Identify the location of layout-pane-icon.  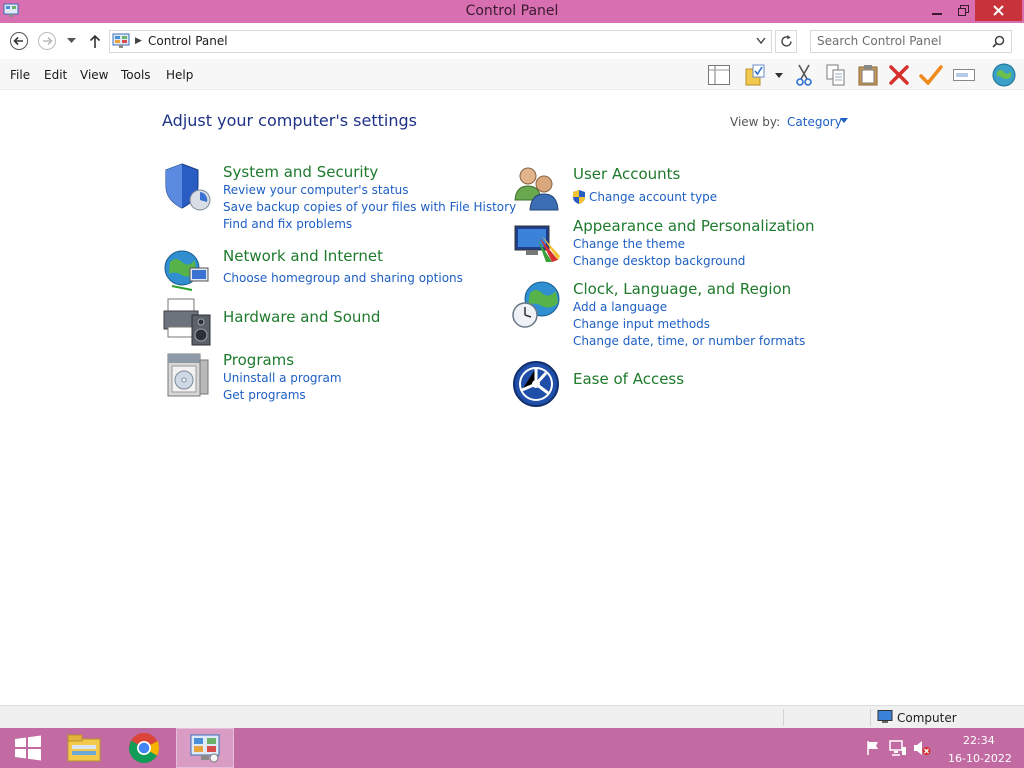
(719, 75).